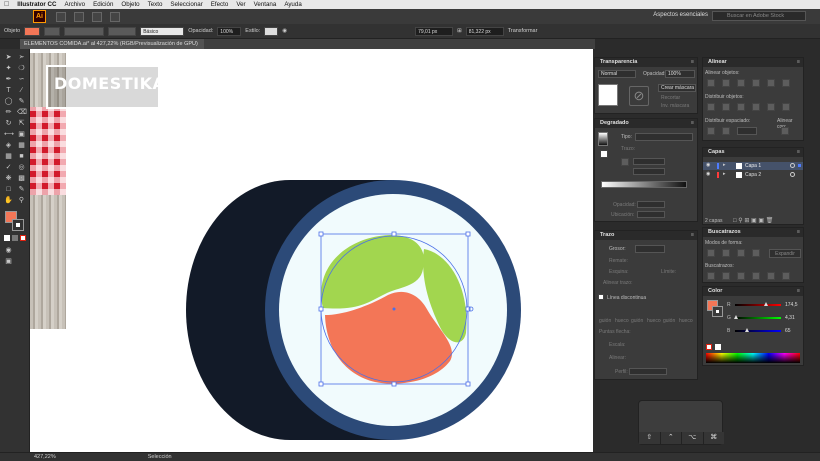  What do you see at coordinates (711, 107) in the screenshot?
I see `distribute-top-icon` at bounding box center [711, 107].